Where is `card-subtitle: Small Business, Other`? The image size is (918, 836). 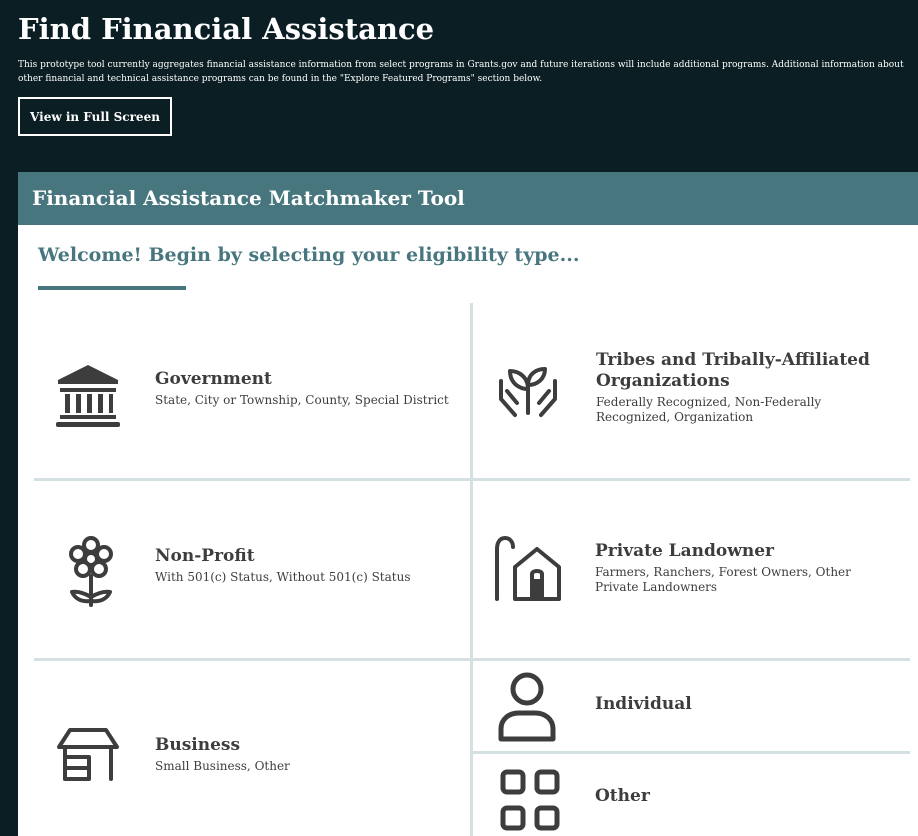
card-subtitle: Small Business, Other is located at coordinates (222, 766).